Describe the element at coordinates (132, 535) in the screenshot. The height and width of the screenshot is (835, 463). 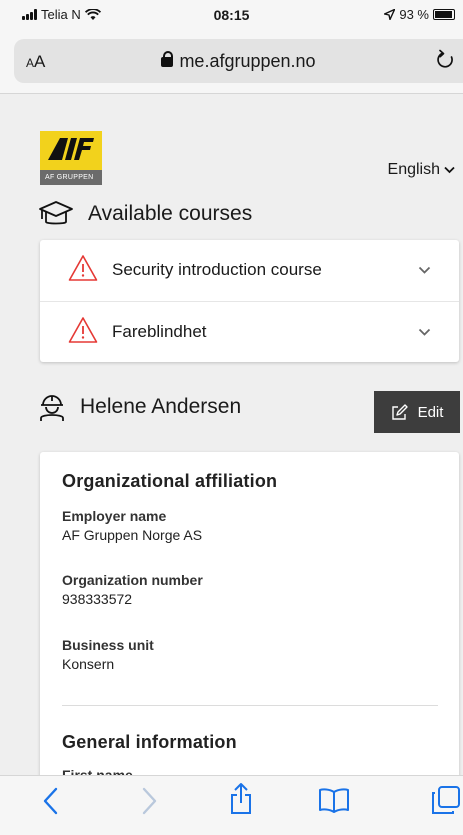
I see `field-value: AF Gruppen Norge AS` at that location.